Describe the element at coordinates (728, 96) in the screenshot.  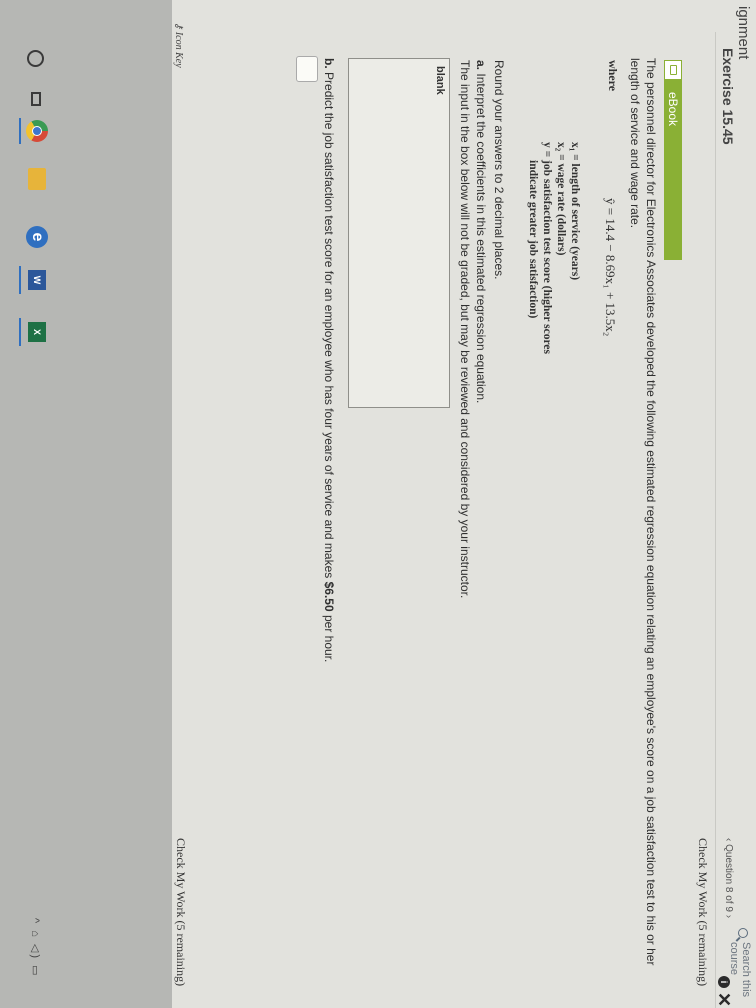
I see `exercise-title: Exercise 15.45` at that location.